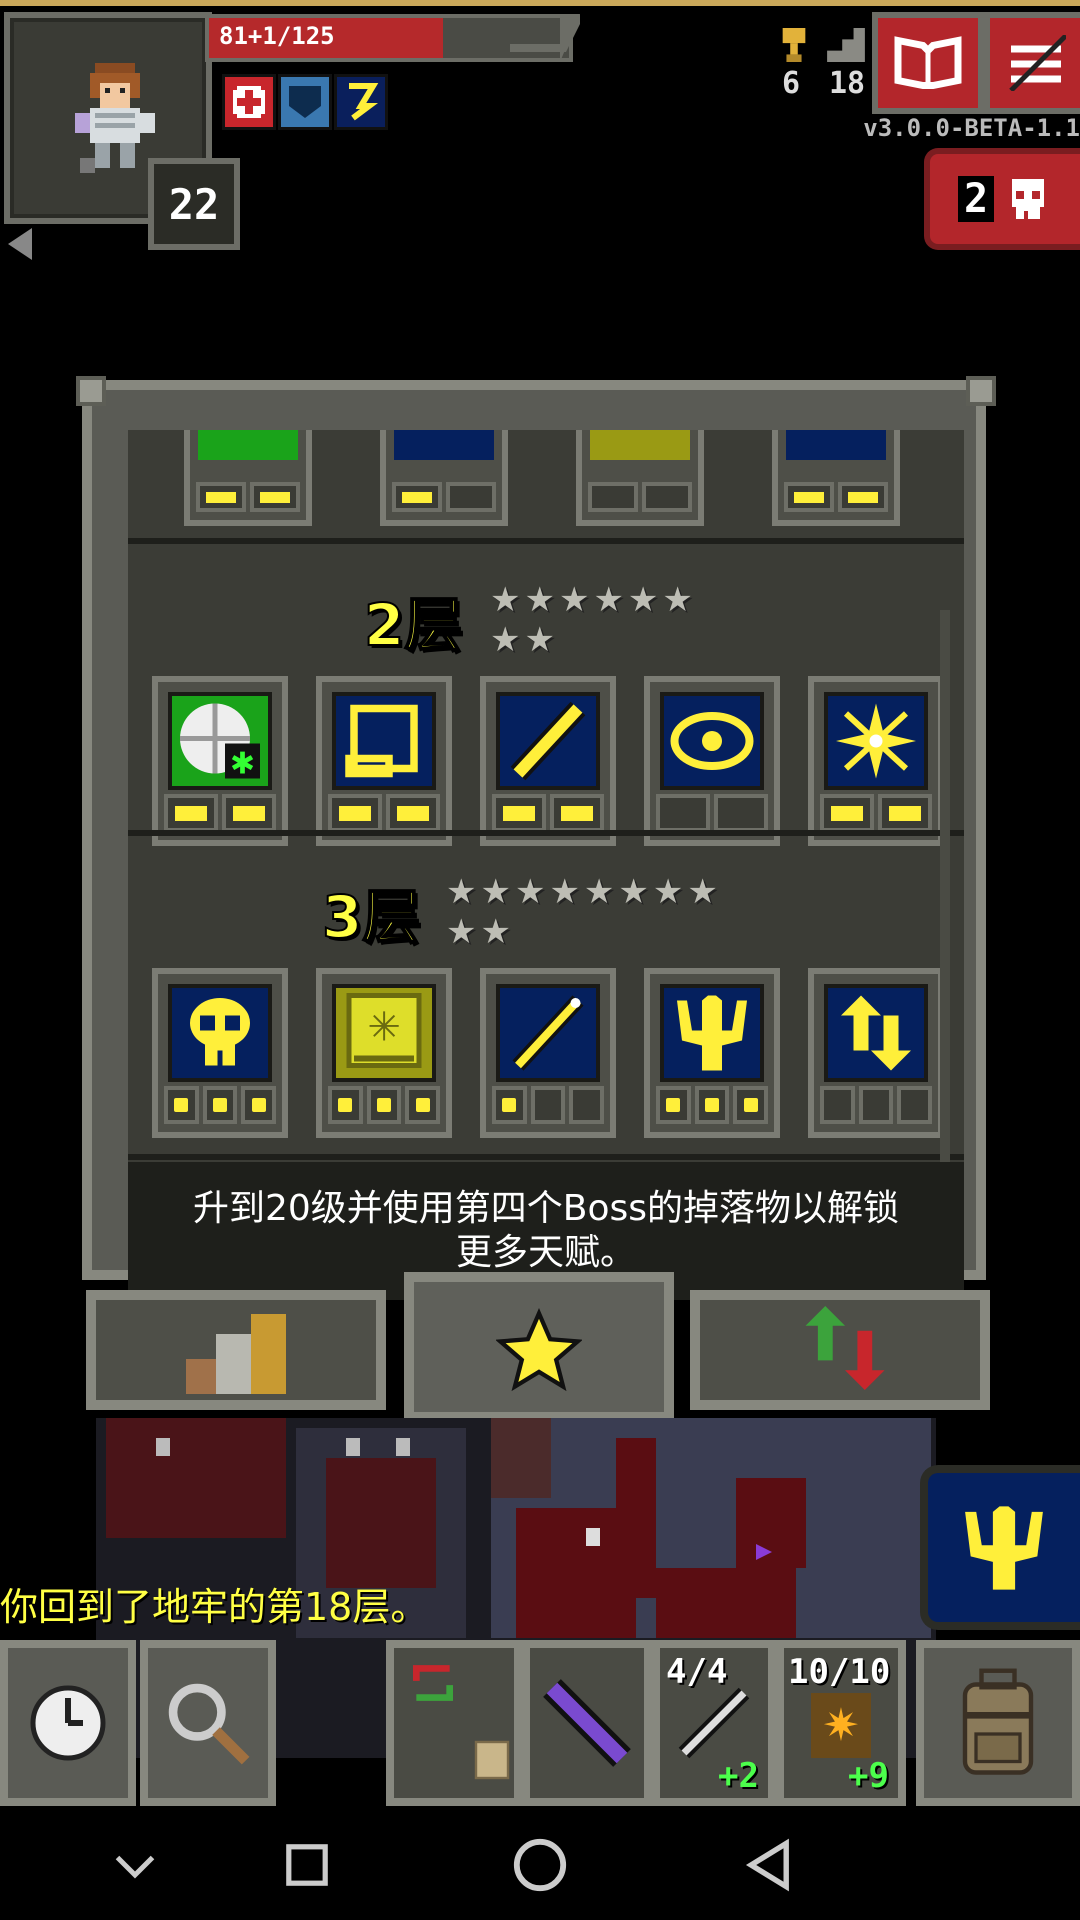 The width and height of the screenshot is (1080, 1920). What do you see at coordinates (539, 1347) in the screenshot?
I see `talents-tab` at bounding box center [539, 1347].